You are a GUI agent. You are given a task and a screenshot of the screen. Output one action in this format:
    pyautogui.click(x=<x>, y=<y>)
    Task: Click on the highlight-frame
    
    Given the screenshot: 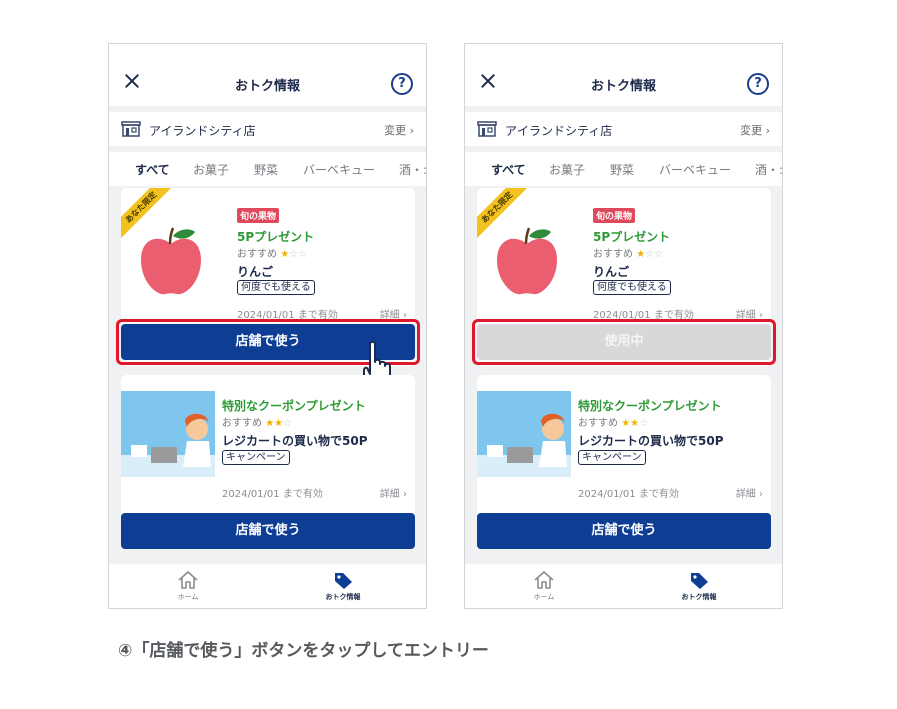 What is the action you would take?
    pyautogui.click(x=624, y=342)
    